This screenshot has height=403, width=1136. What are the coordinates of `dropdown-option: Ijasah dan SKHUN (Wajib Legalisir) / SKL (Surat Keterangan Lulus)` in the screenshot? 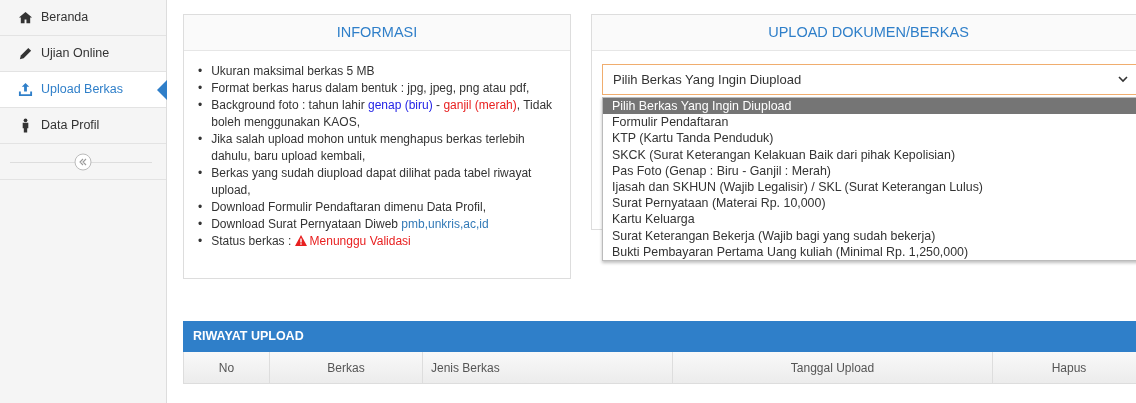 It's located at (869, 187).